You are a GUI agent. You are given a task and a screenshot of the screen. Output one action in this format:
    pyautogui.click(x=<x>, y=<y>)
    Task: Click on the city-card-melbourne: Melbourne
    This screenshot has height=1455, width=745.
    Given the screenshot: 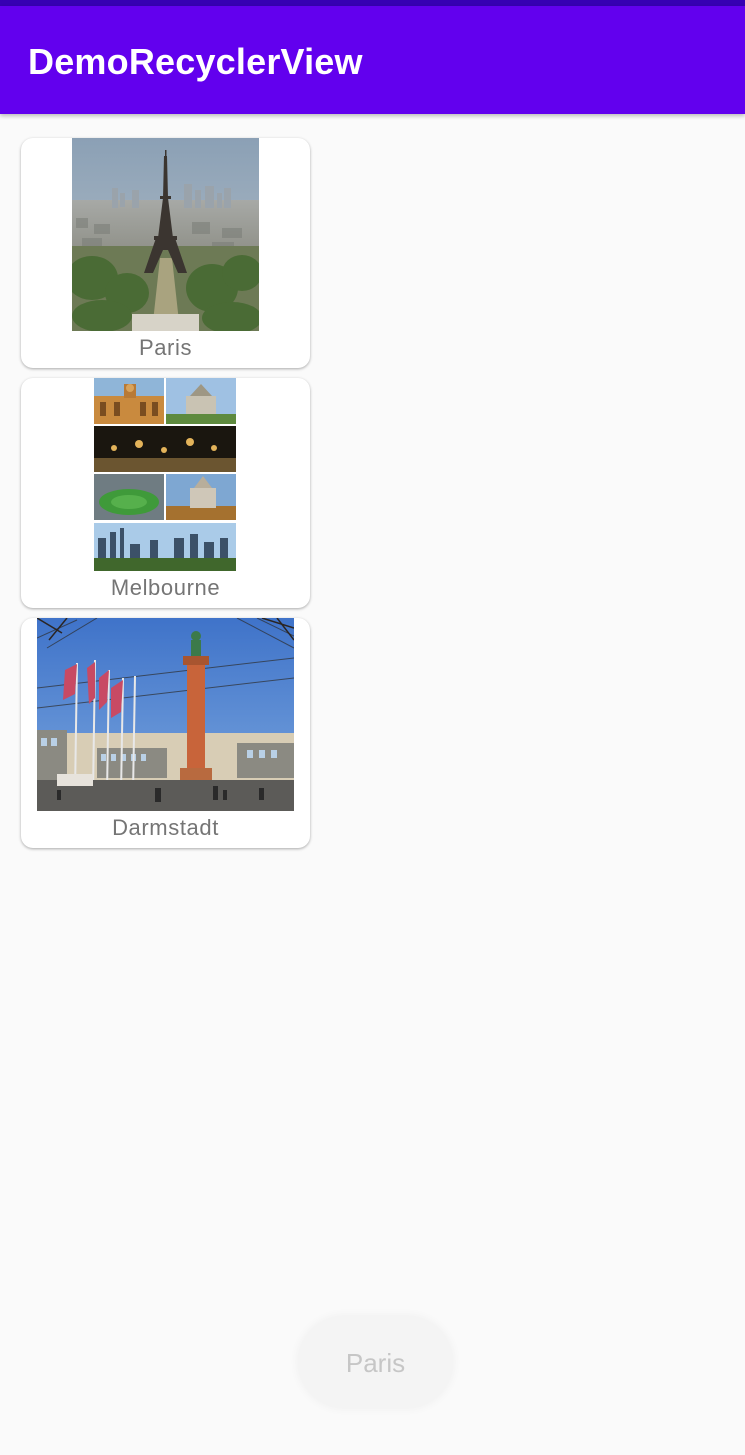 What is the action you would take?
    pyautogui.click(x=165, y=493)
    